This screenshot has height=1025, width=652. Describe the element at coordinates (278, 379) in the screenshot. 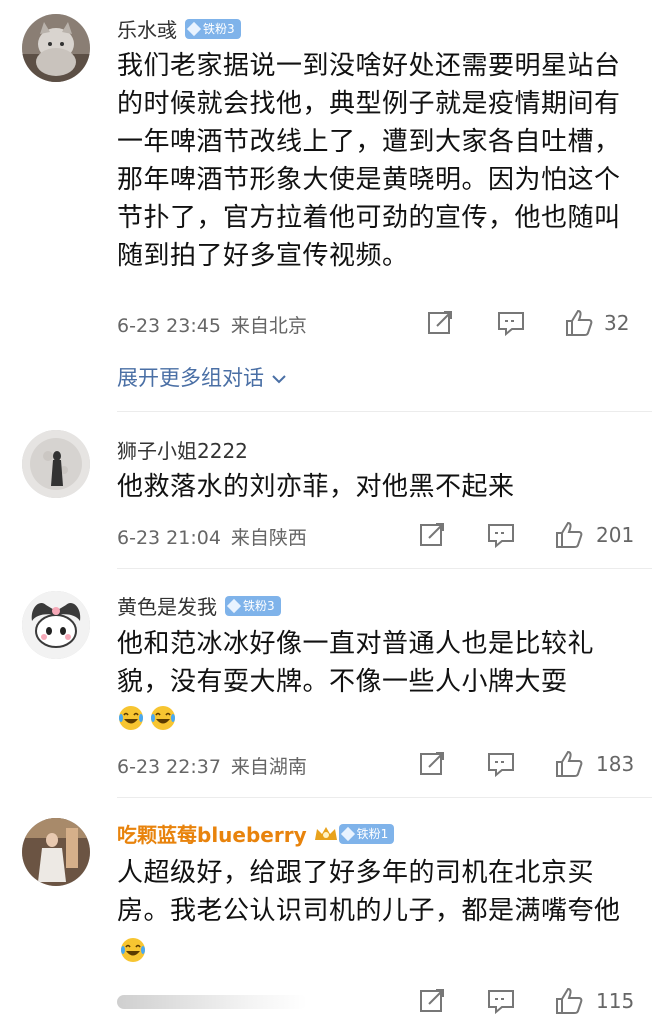

I see `chevron-down-icon` at that location.